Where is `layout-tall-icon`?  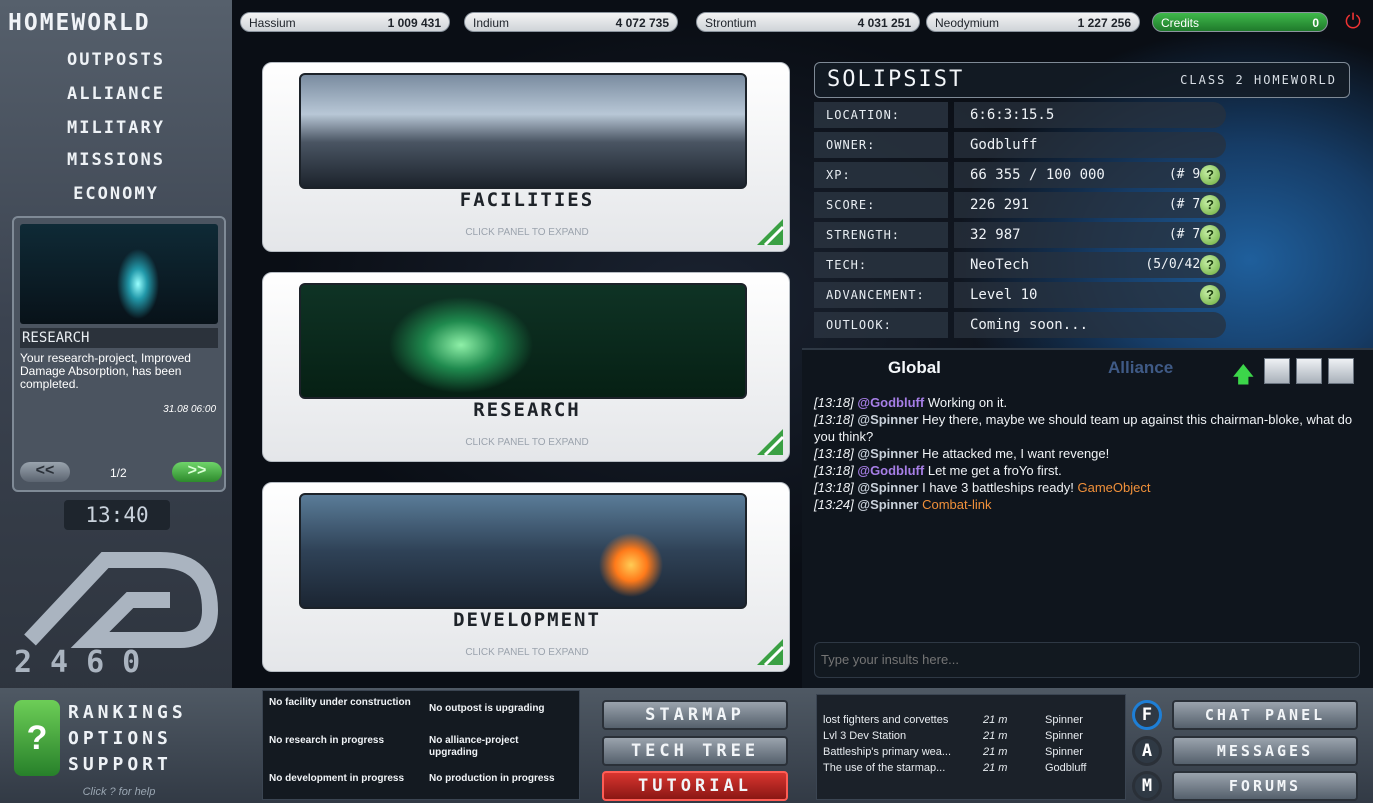 layout-tall-icon is located at coordinates (1277, 371).